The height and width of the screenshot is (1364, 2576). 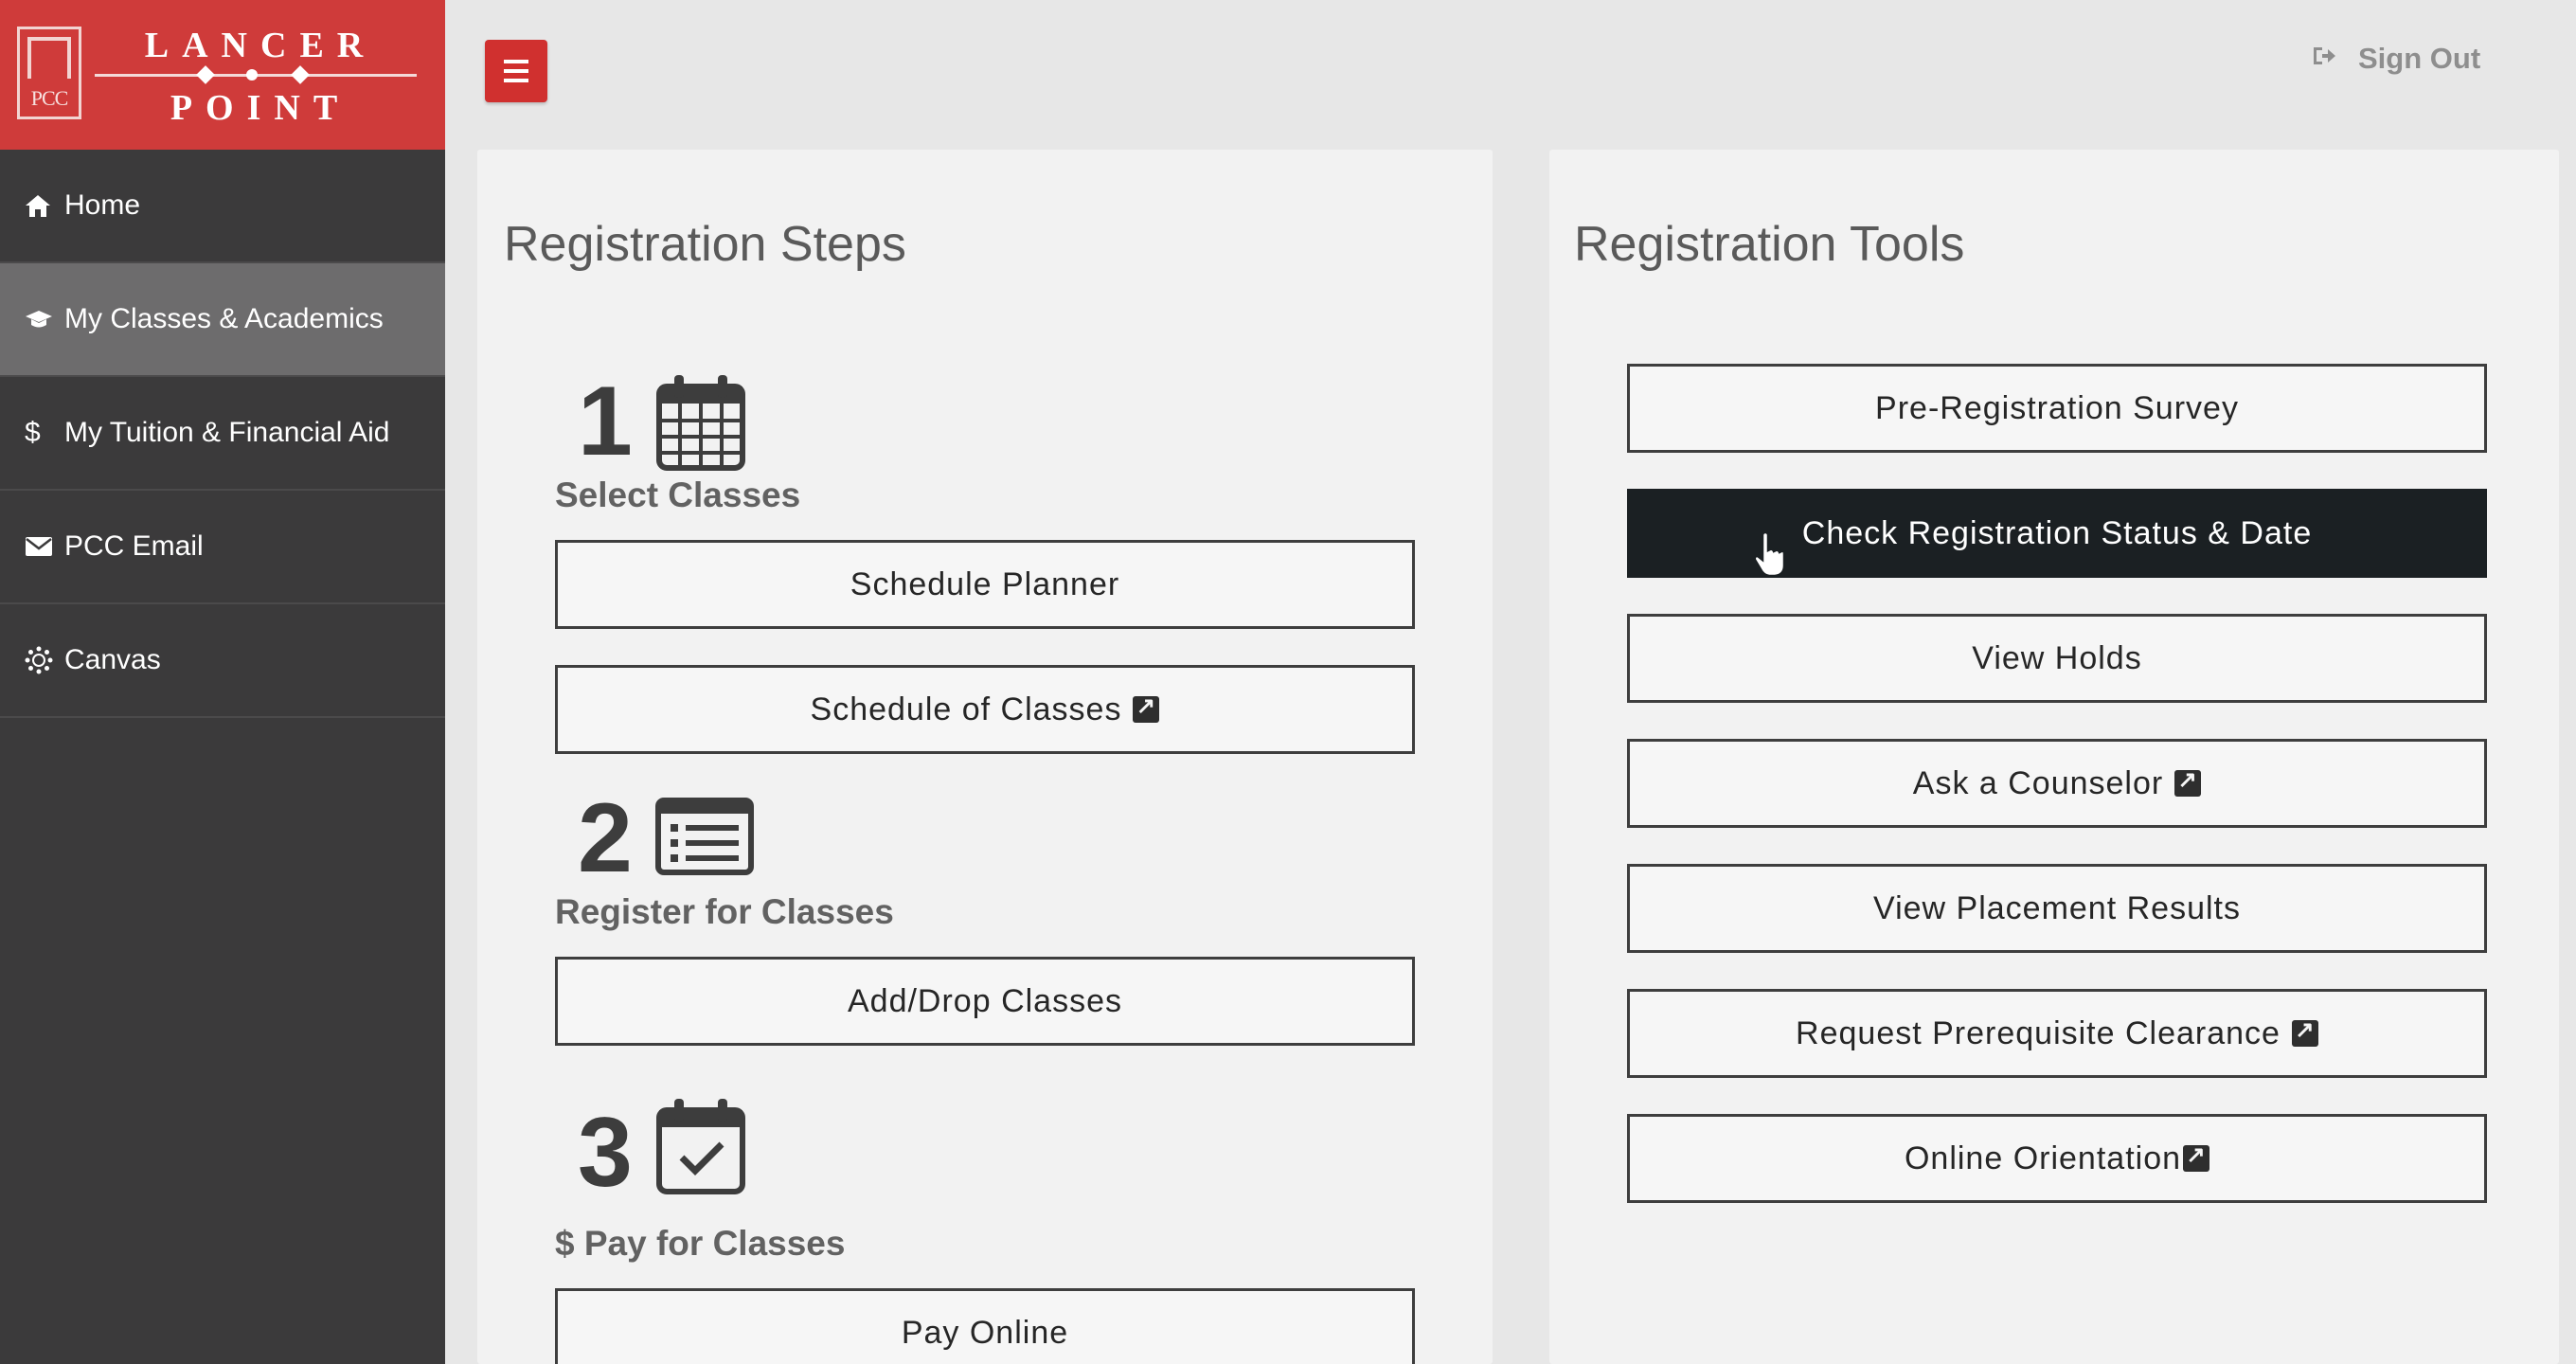 I want to click on sidebar-item-email: PCC Email, so click(x=222, y=547).